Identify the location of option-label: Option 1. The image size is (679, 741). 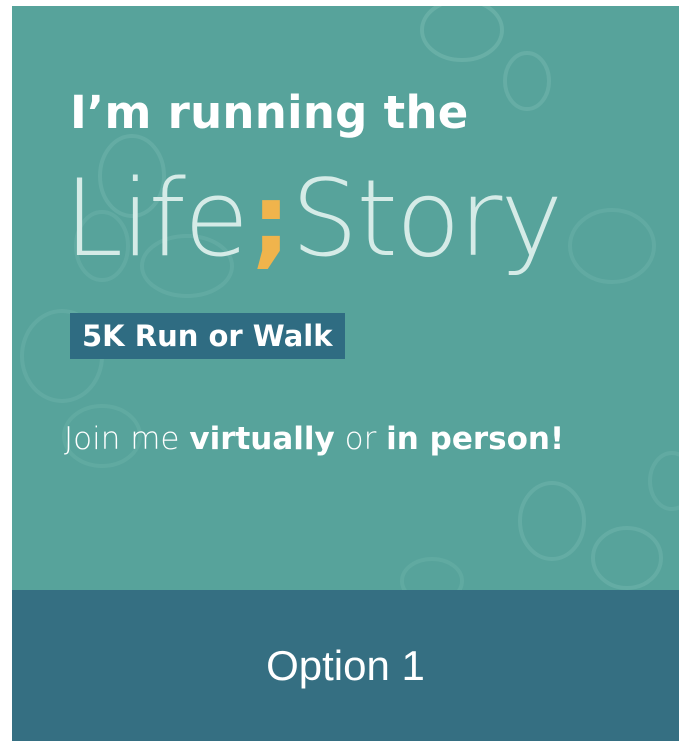
(345, 665).